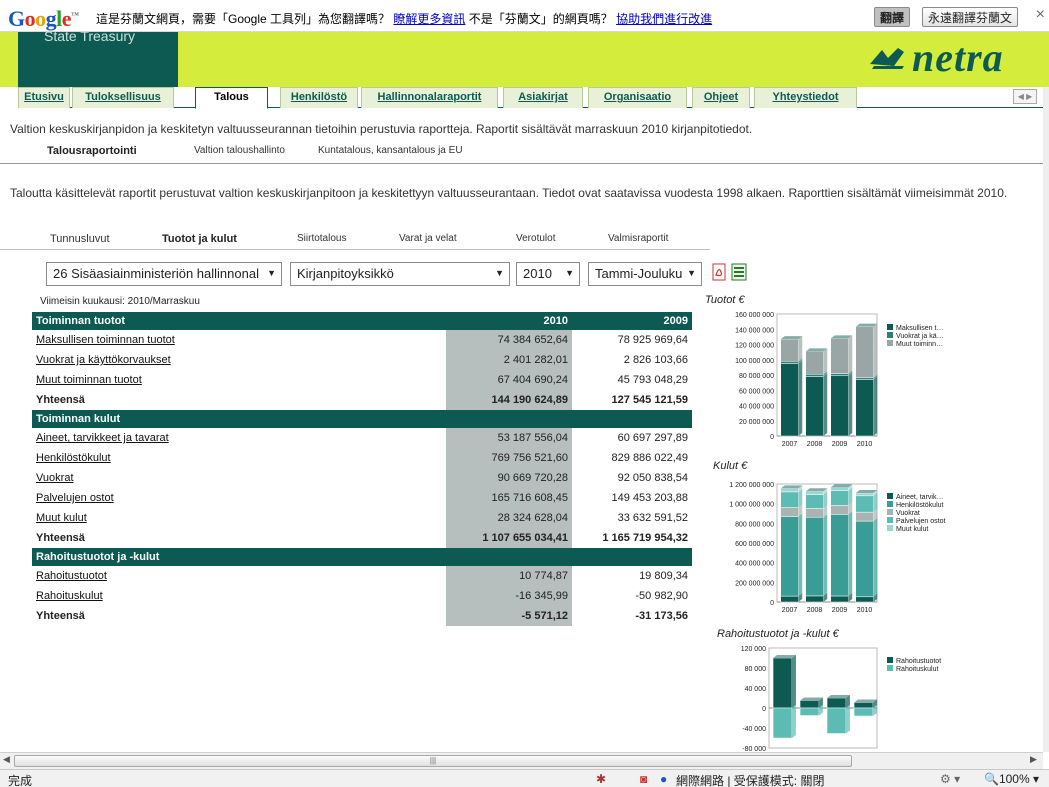 This screenshot has height=787, width=1049. I want to click on scroll-left-icon: ◀, so click(6, 759).